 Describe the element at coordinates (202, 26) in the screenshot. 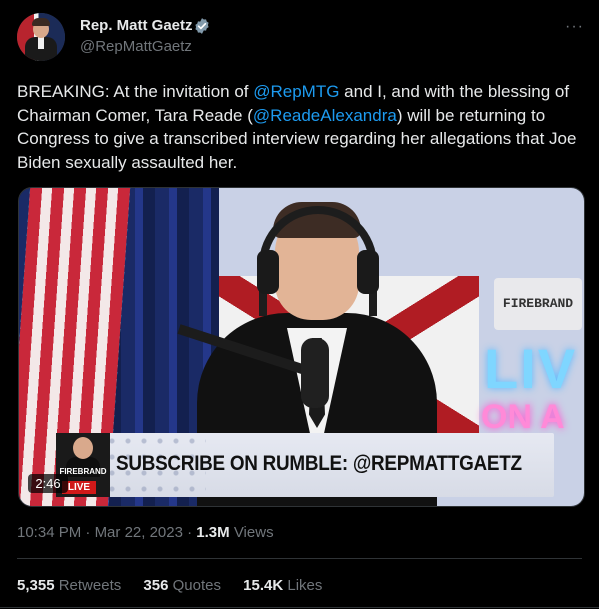

I see `verified-badge-icon` at that location.